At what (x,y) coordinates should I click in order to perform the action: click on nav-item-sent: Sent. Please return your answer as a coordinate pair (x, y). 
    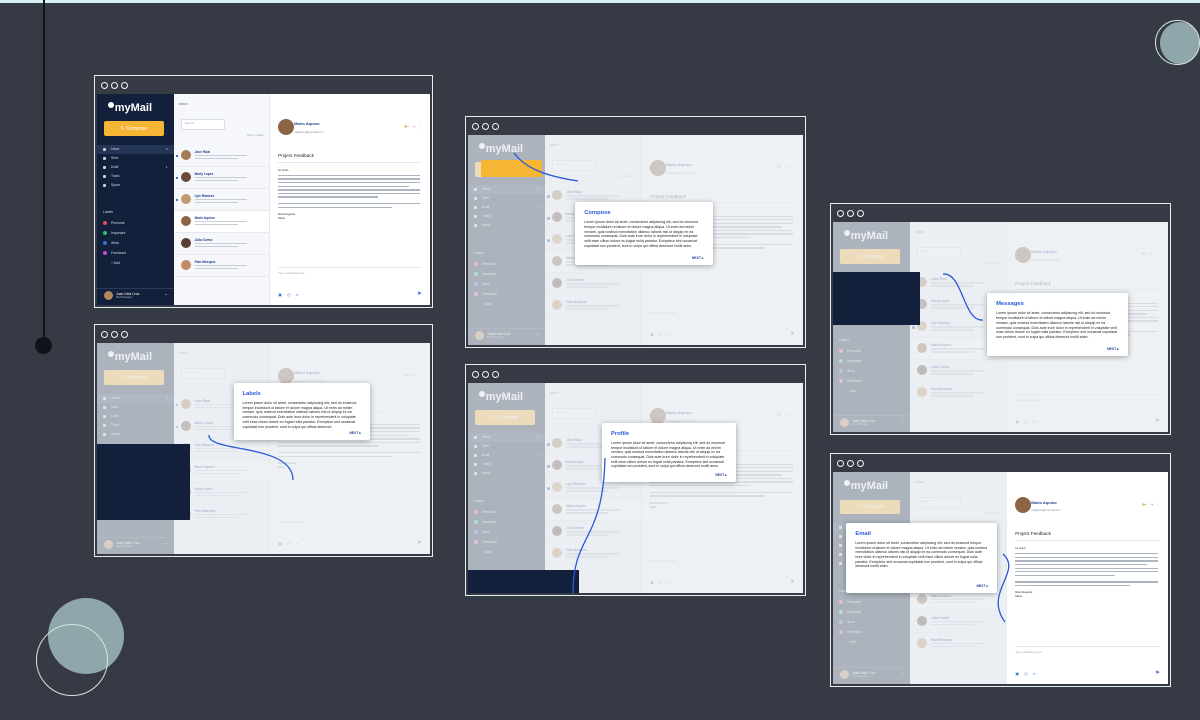
    Looking at the image, I should click on (135, 158).